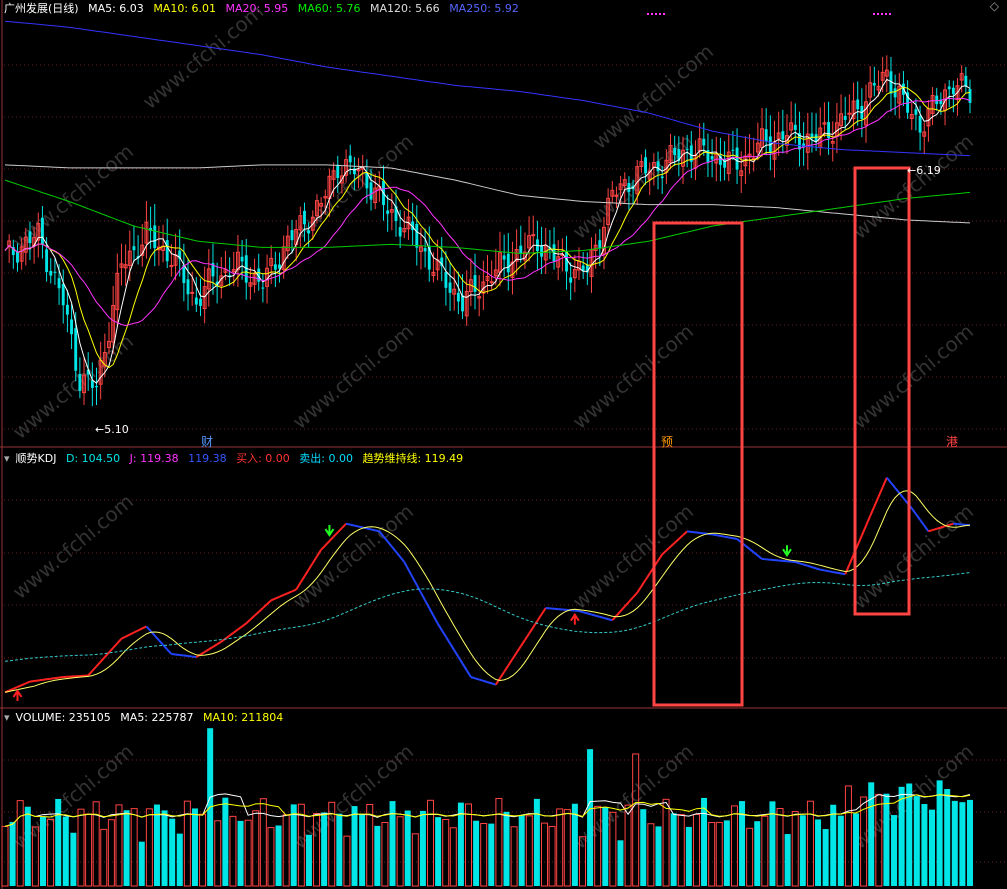 Image resolution: width=1007 pixels, height=889 pixels. What do you see at coordinates (484, 8) in the screenshot?
I see `ma250-label: MA250: 5.92` at bounding box center [484, 8].